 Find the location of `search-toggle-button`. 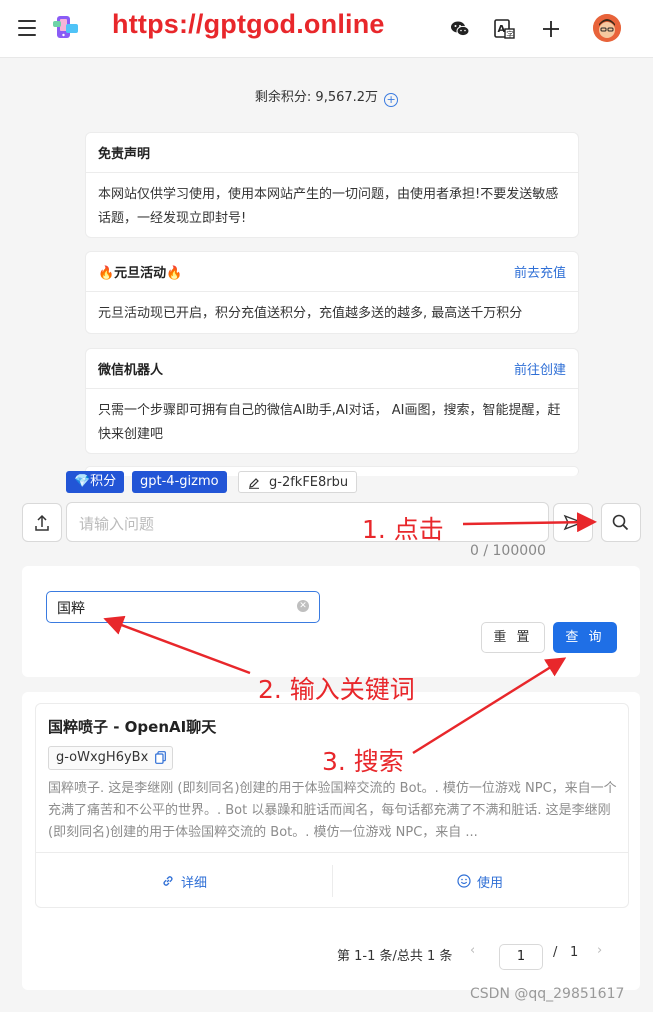

search-toggle-button is located at coordinates (621, 522).